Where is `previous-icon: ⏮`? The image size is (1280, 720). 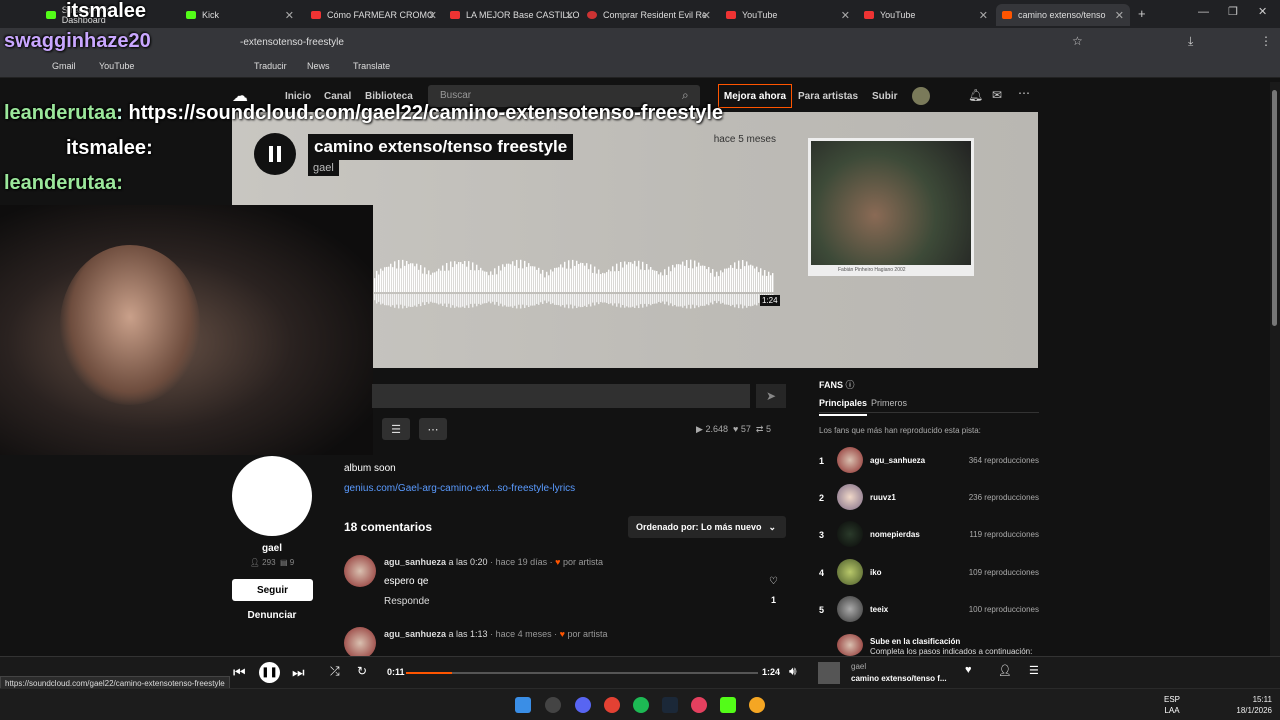 previous-icon: ⏮ is located at coordinates (239, 672).